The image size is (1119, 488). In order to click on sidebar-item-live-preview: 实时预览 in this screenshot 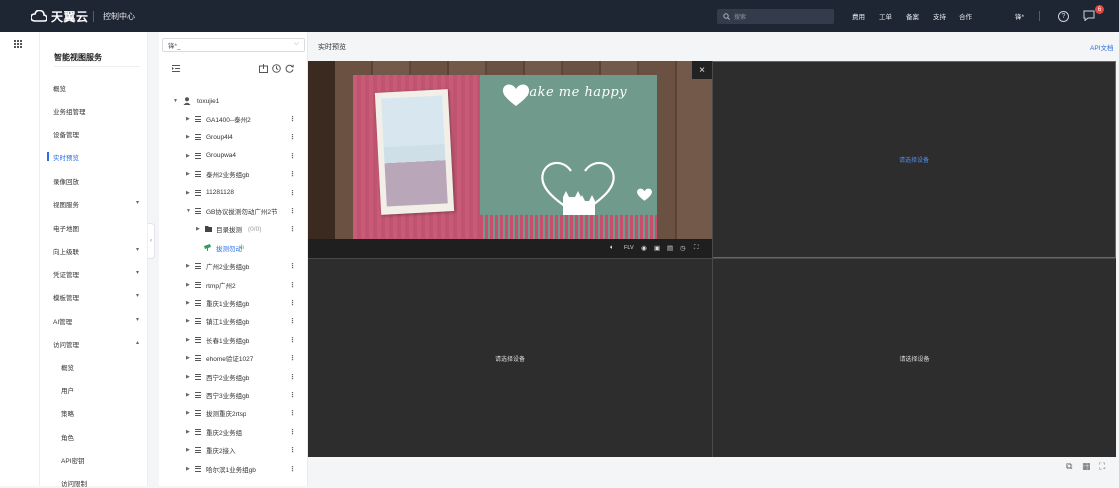, I will do `click(96, 157)`.